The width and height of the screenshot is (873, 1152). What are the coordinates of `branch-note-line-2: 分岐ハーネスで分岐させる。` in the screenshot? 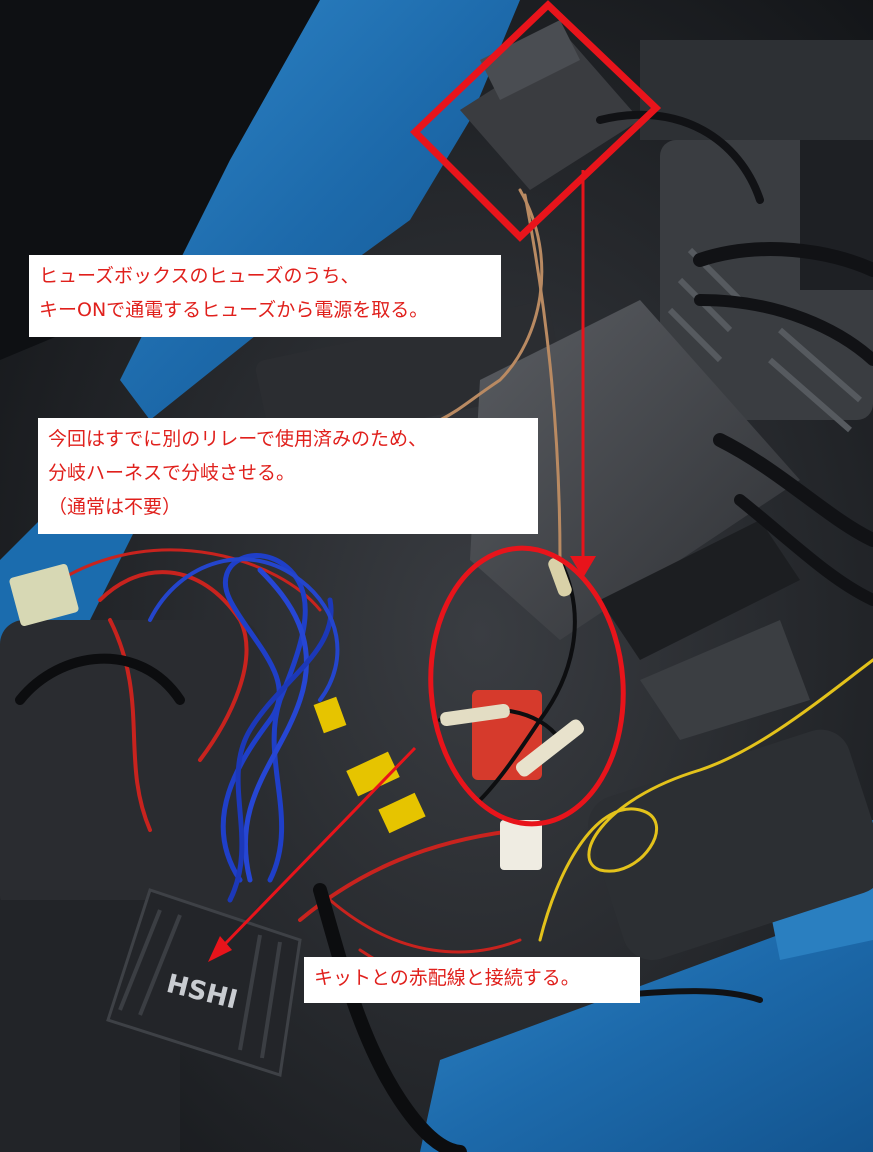 It's located at (172, 473).